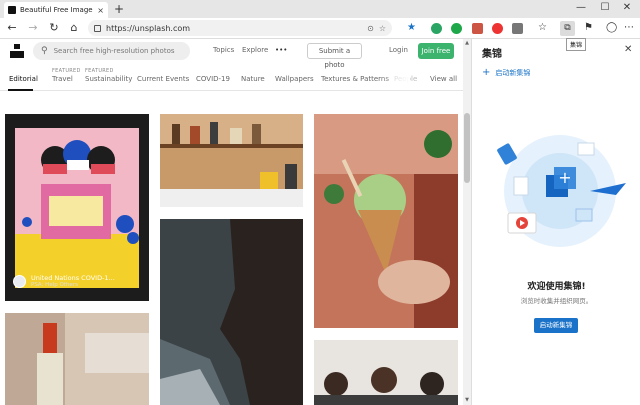 This screenshot has height=405, width=640. I want to click on kitchen-shelf-photo, so click(231, 160).